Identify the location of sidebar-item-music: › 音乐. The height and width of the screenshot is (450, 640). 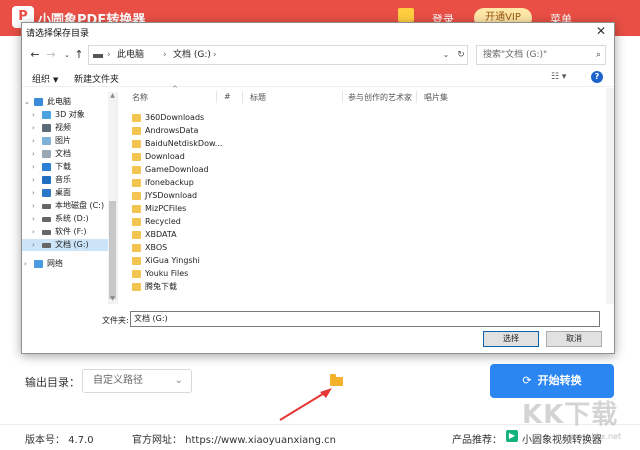
(65, 180).